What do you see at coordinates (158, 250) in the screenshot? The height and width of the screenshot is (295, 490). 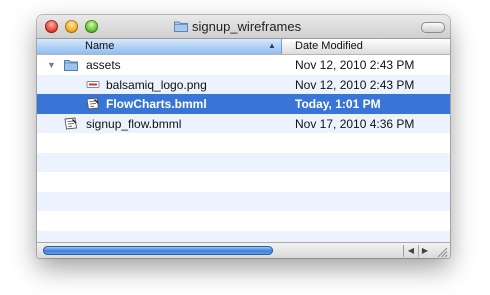 I see `scrollbar-thumb` at bounding box center [158, 250].